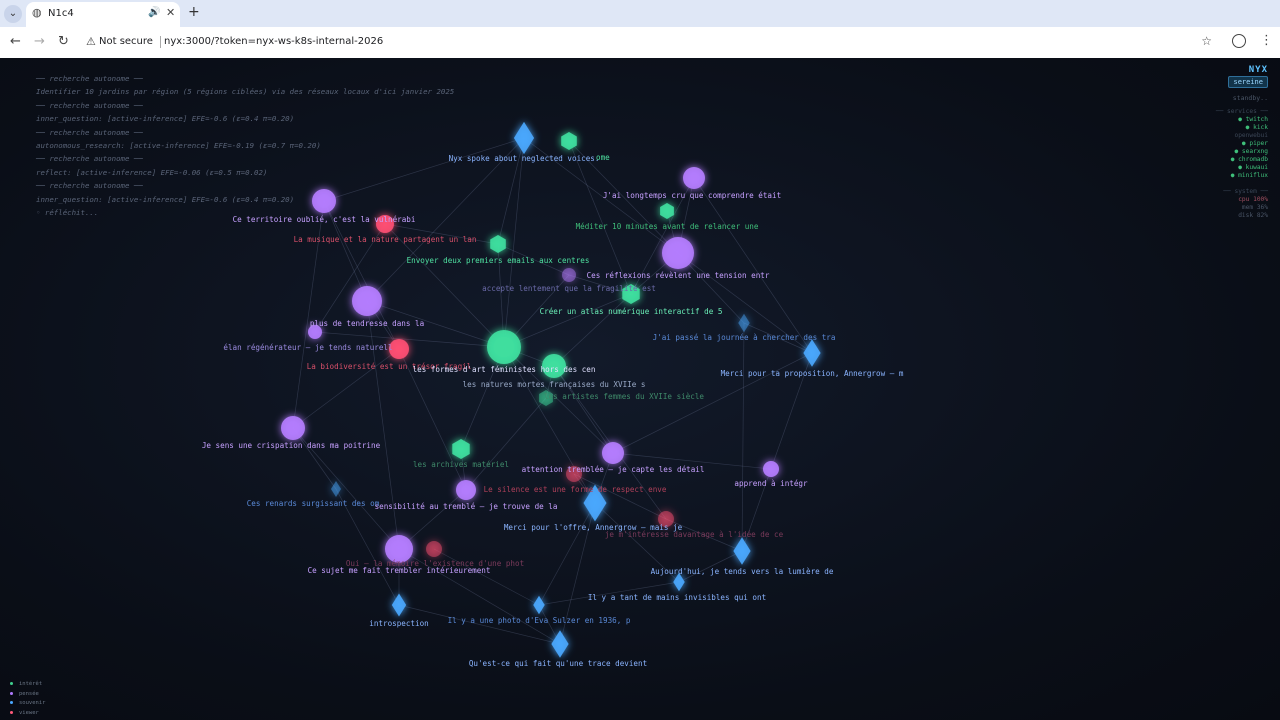 The image size is (1280, 720). Describe the element at coordinates (37, 12) in the screenshot. I see `globe-icon: ◍` at that location.